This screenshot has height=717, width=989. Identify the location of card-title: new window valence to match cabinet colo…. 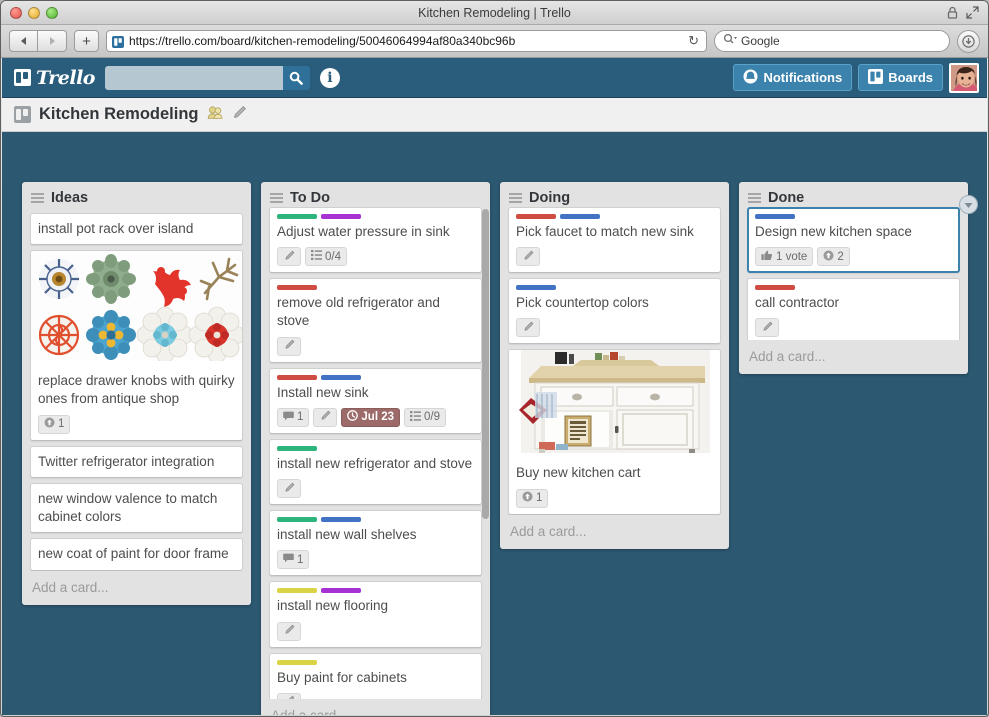
(128, 507).